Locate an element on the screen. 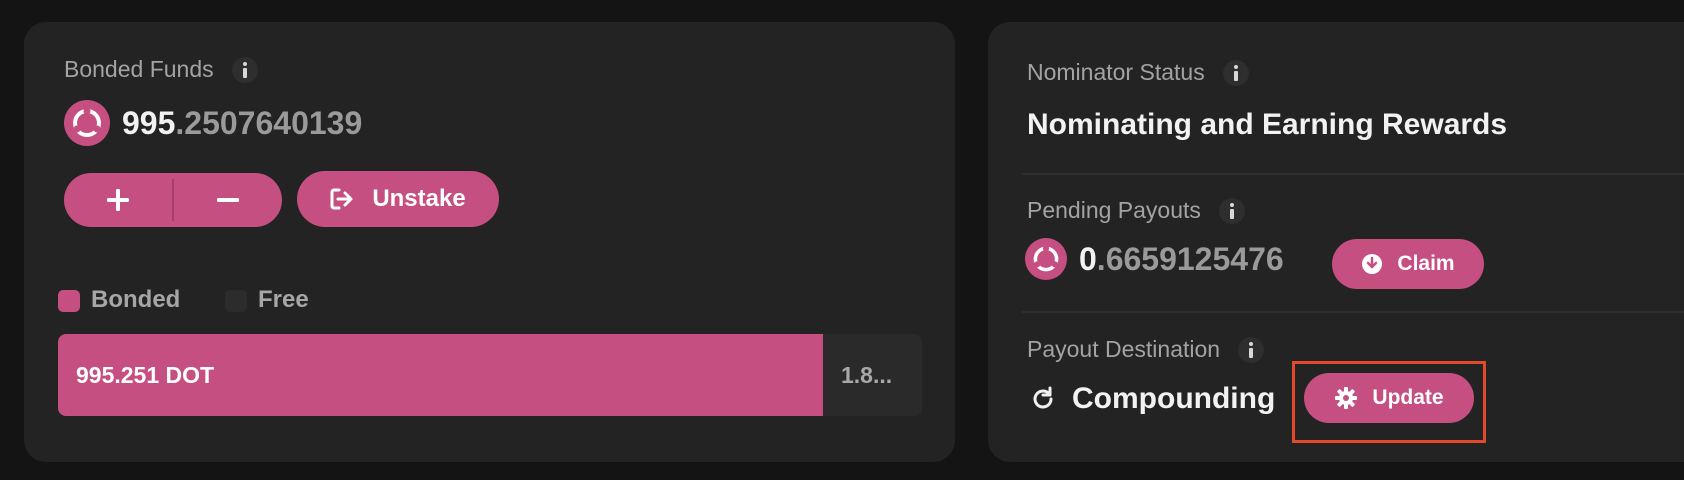 The width and height of the screenshot is (1684, 480). claim-button: Claim is located at coordinates (1408, 264).